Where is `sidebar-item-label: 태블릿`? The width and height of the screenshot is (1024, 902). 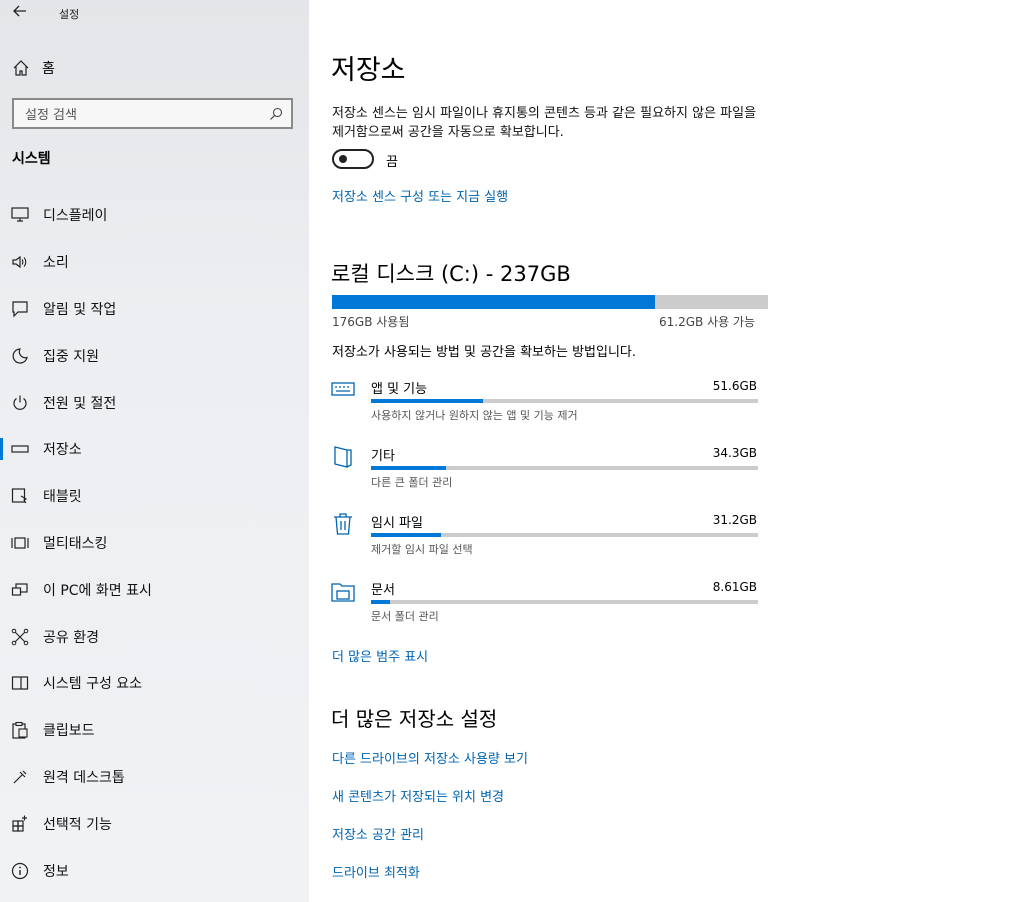 sidebar-item-label: 태블릿 is located at coordinates (62, 497).